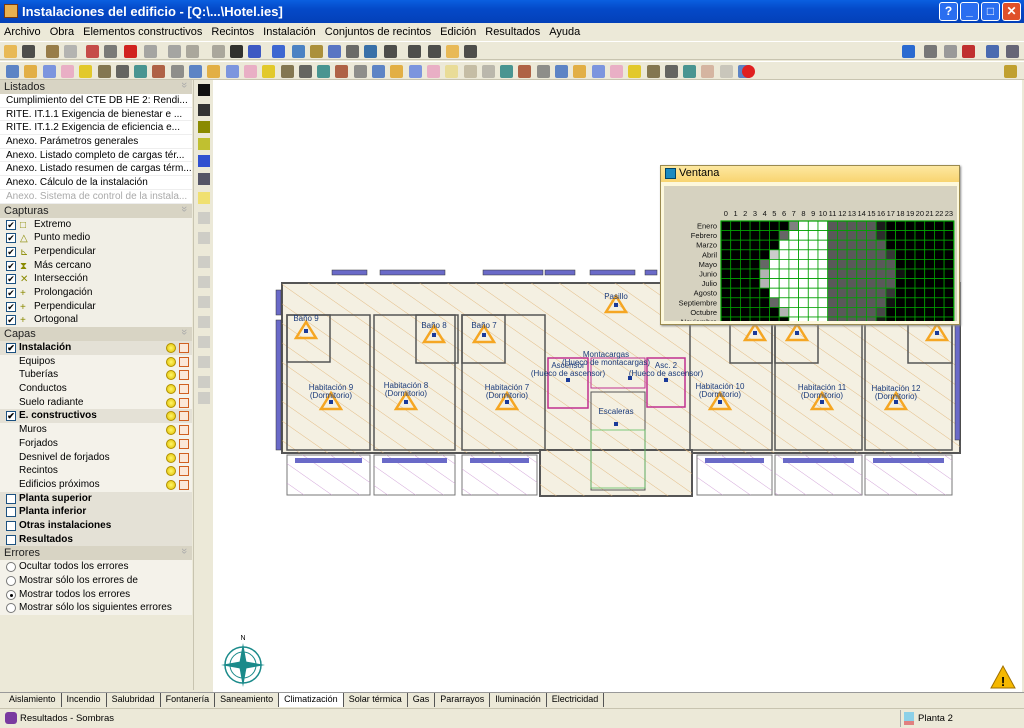 This screenshot has width=1024, height=728. What do you see at coordinates (96, 292) in the screenshot?
I see `snap-option: ✔ + Prolongación` at bounding box center [96, 292].